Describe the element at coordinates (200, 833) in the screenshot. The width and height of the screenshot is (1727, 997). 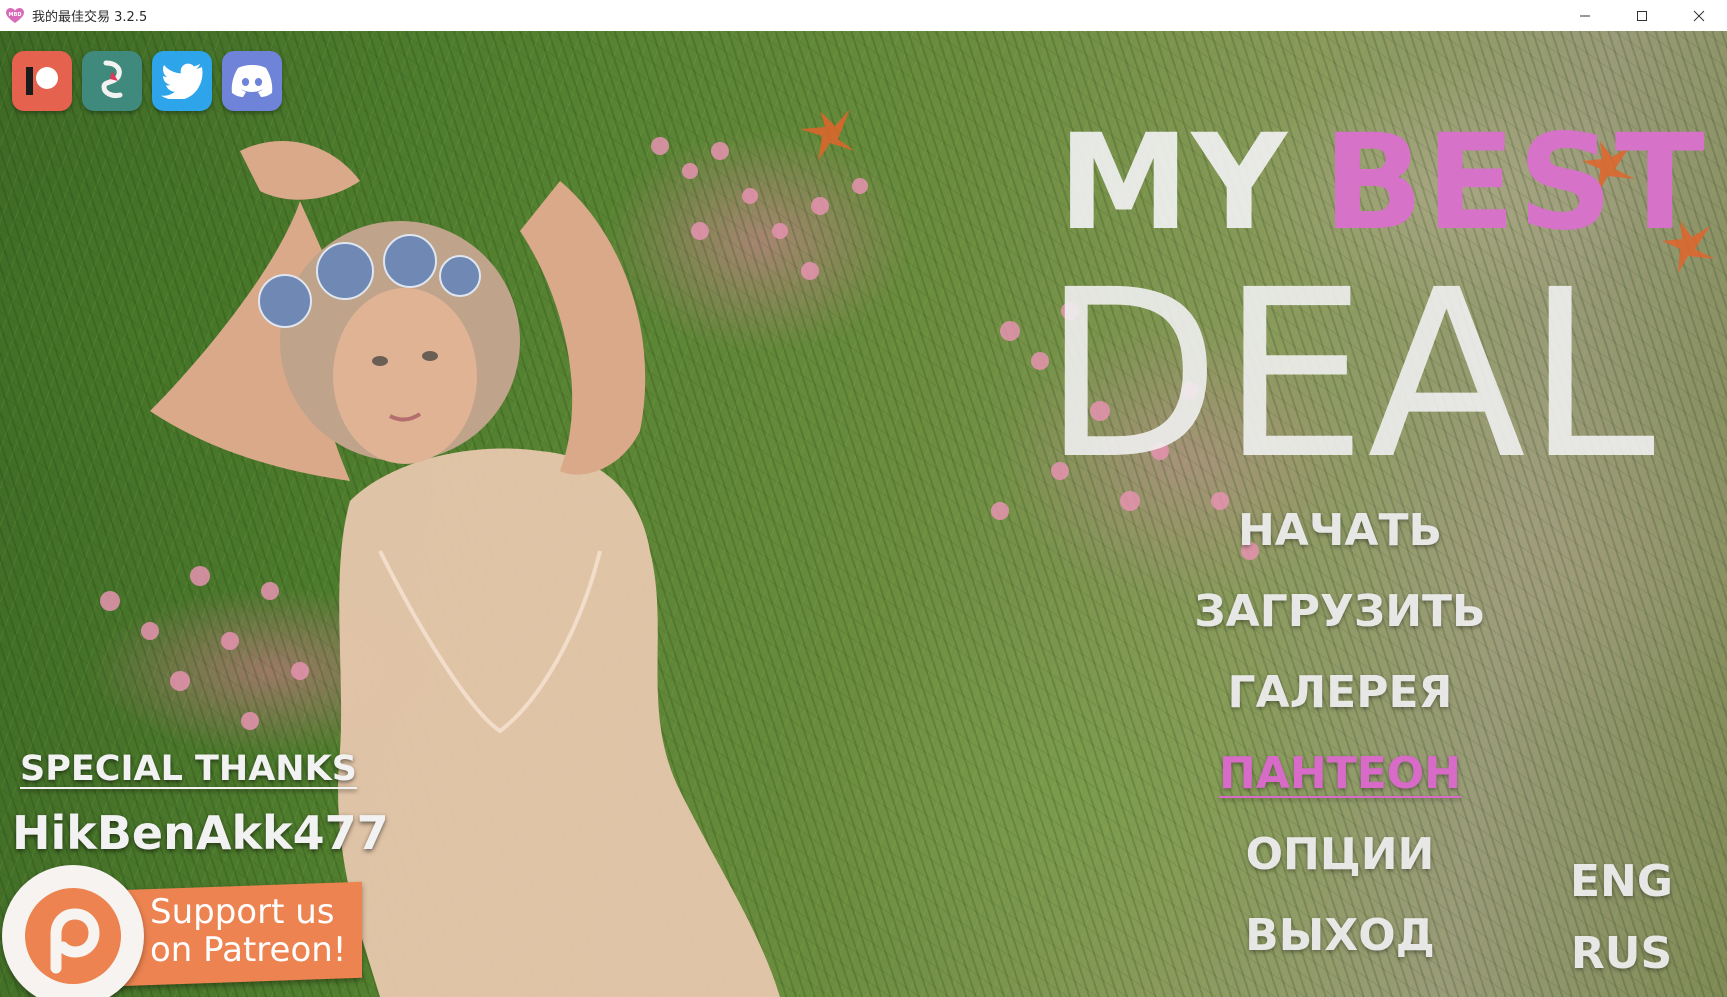
I see `special-thanks-name: HikBenAkk477` at that location.